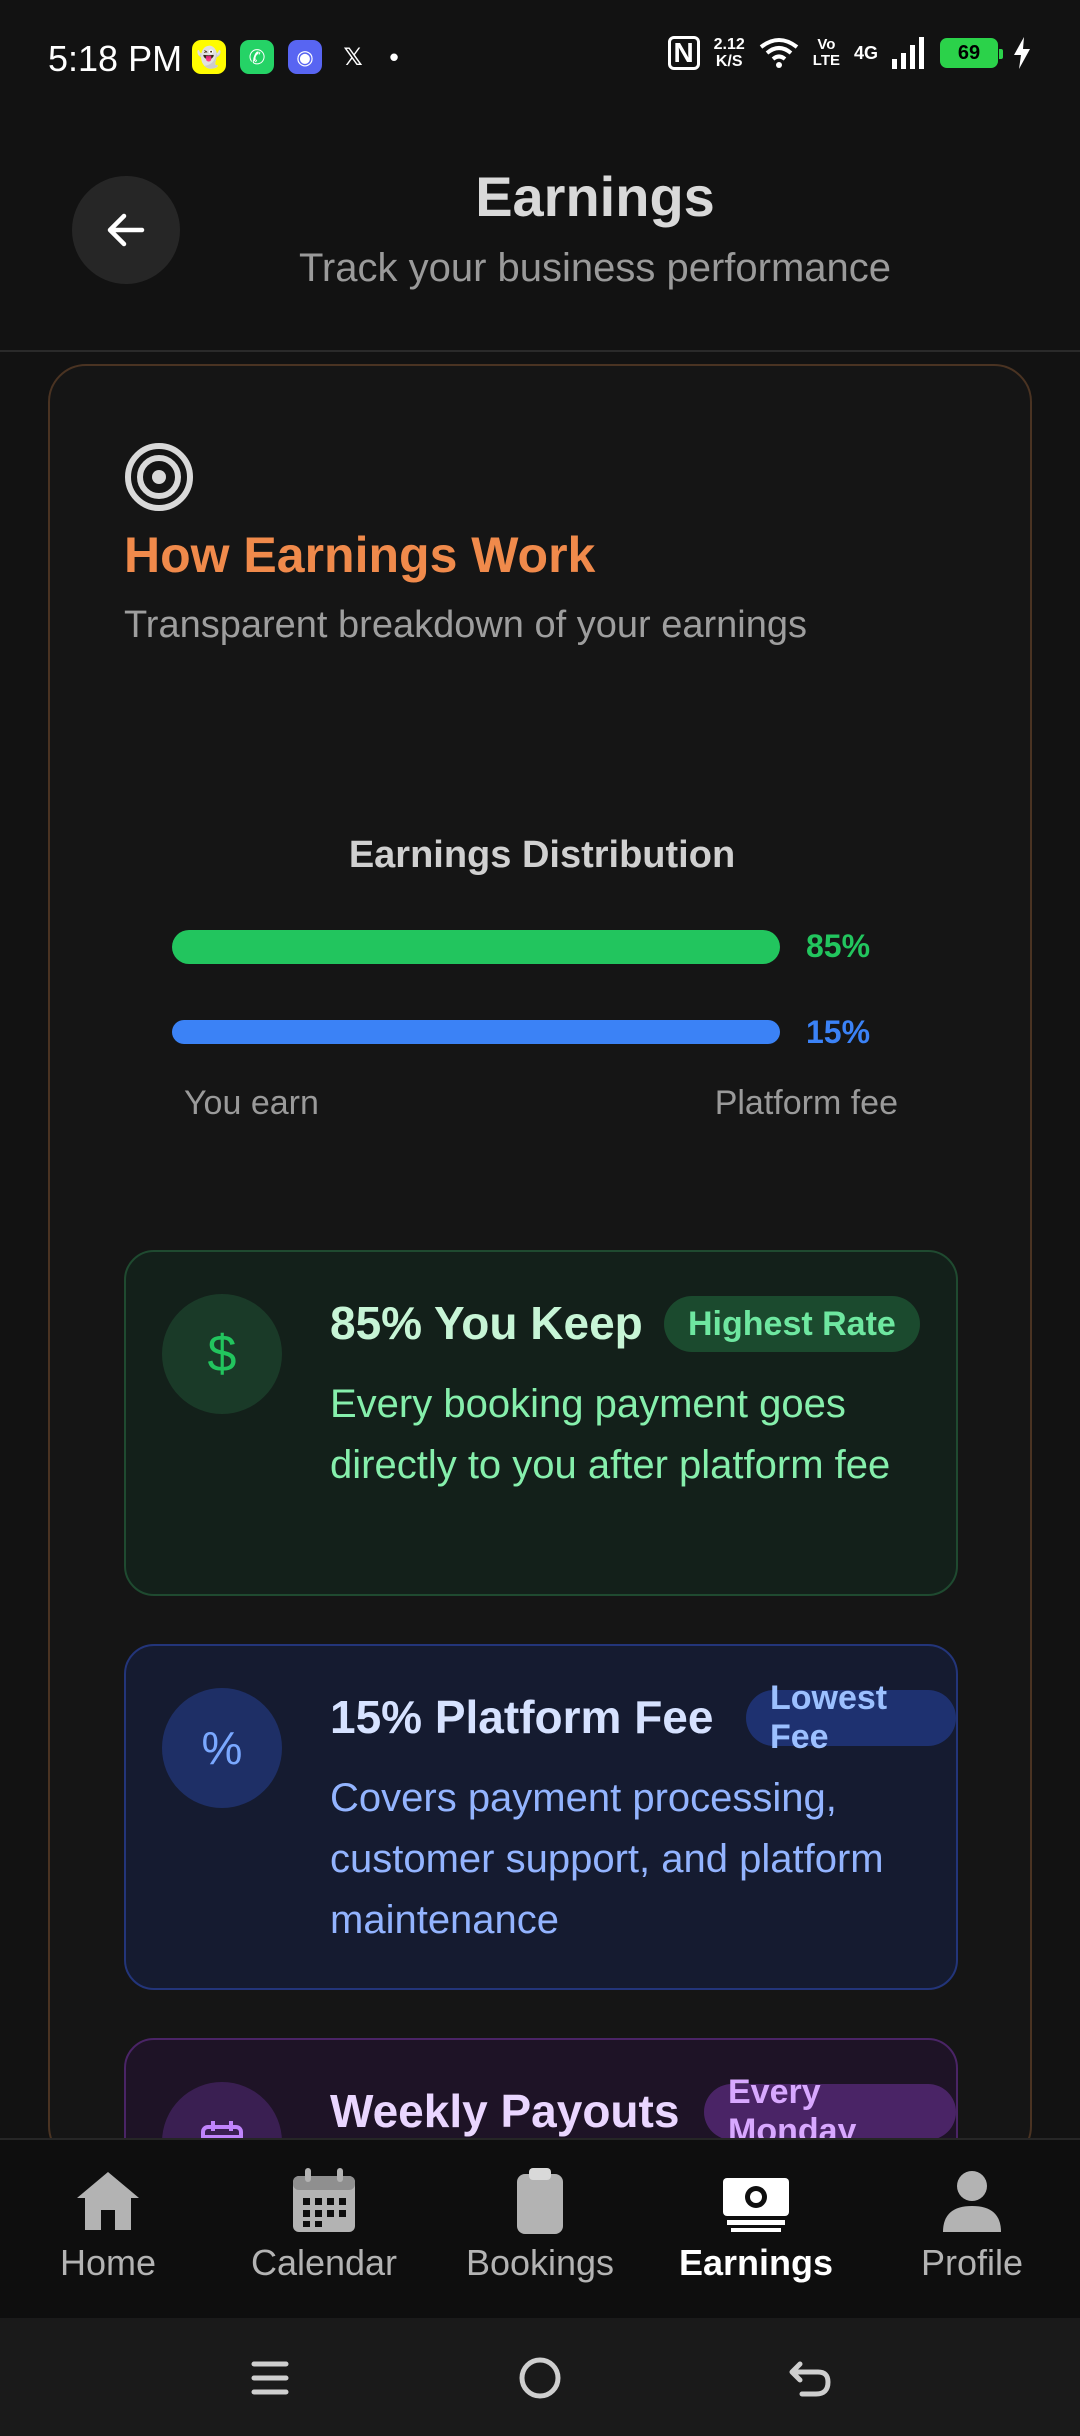 This screenshot has height=2436, width=1080. What do you see at coordinates (865, 52) in the screenshot?
I see `network-type: 4G` at bounding box center [865, 52].